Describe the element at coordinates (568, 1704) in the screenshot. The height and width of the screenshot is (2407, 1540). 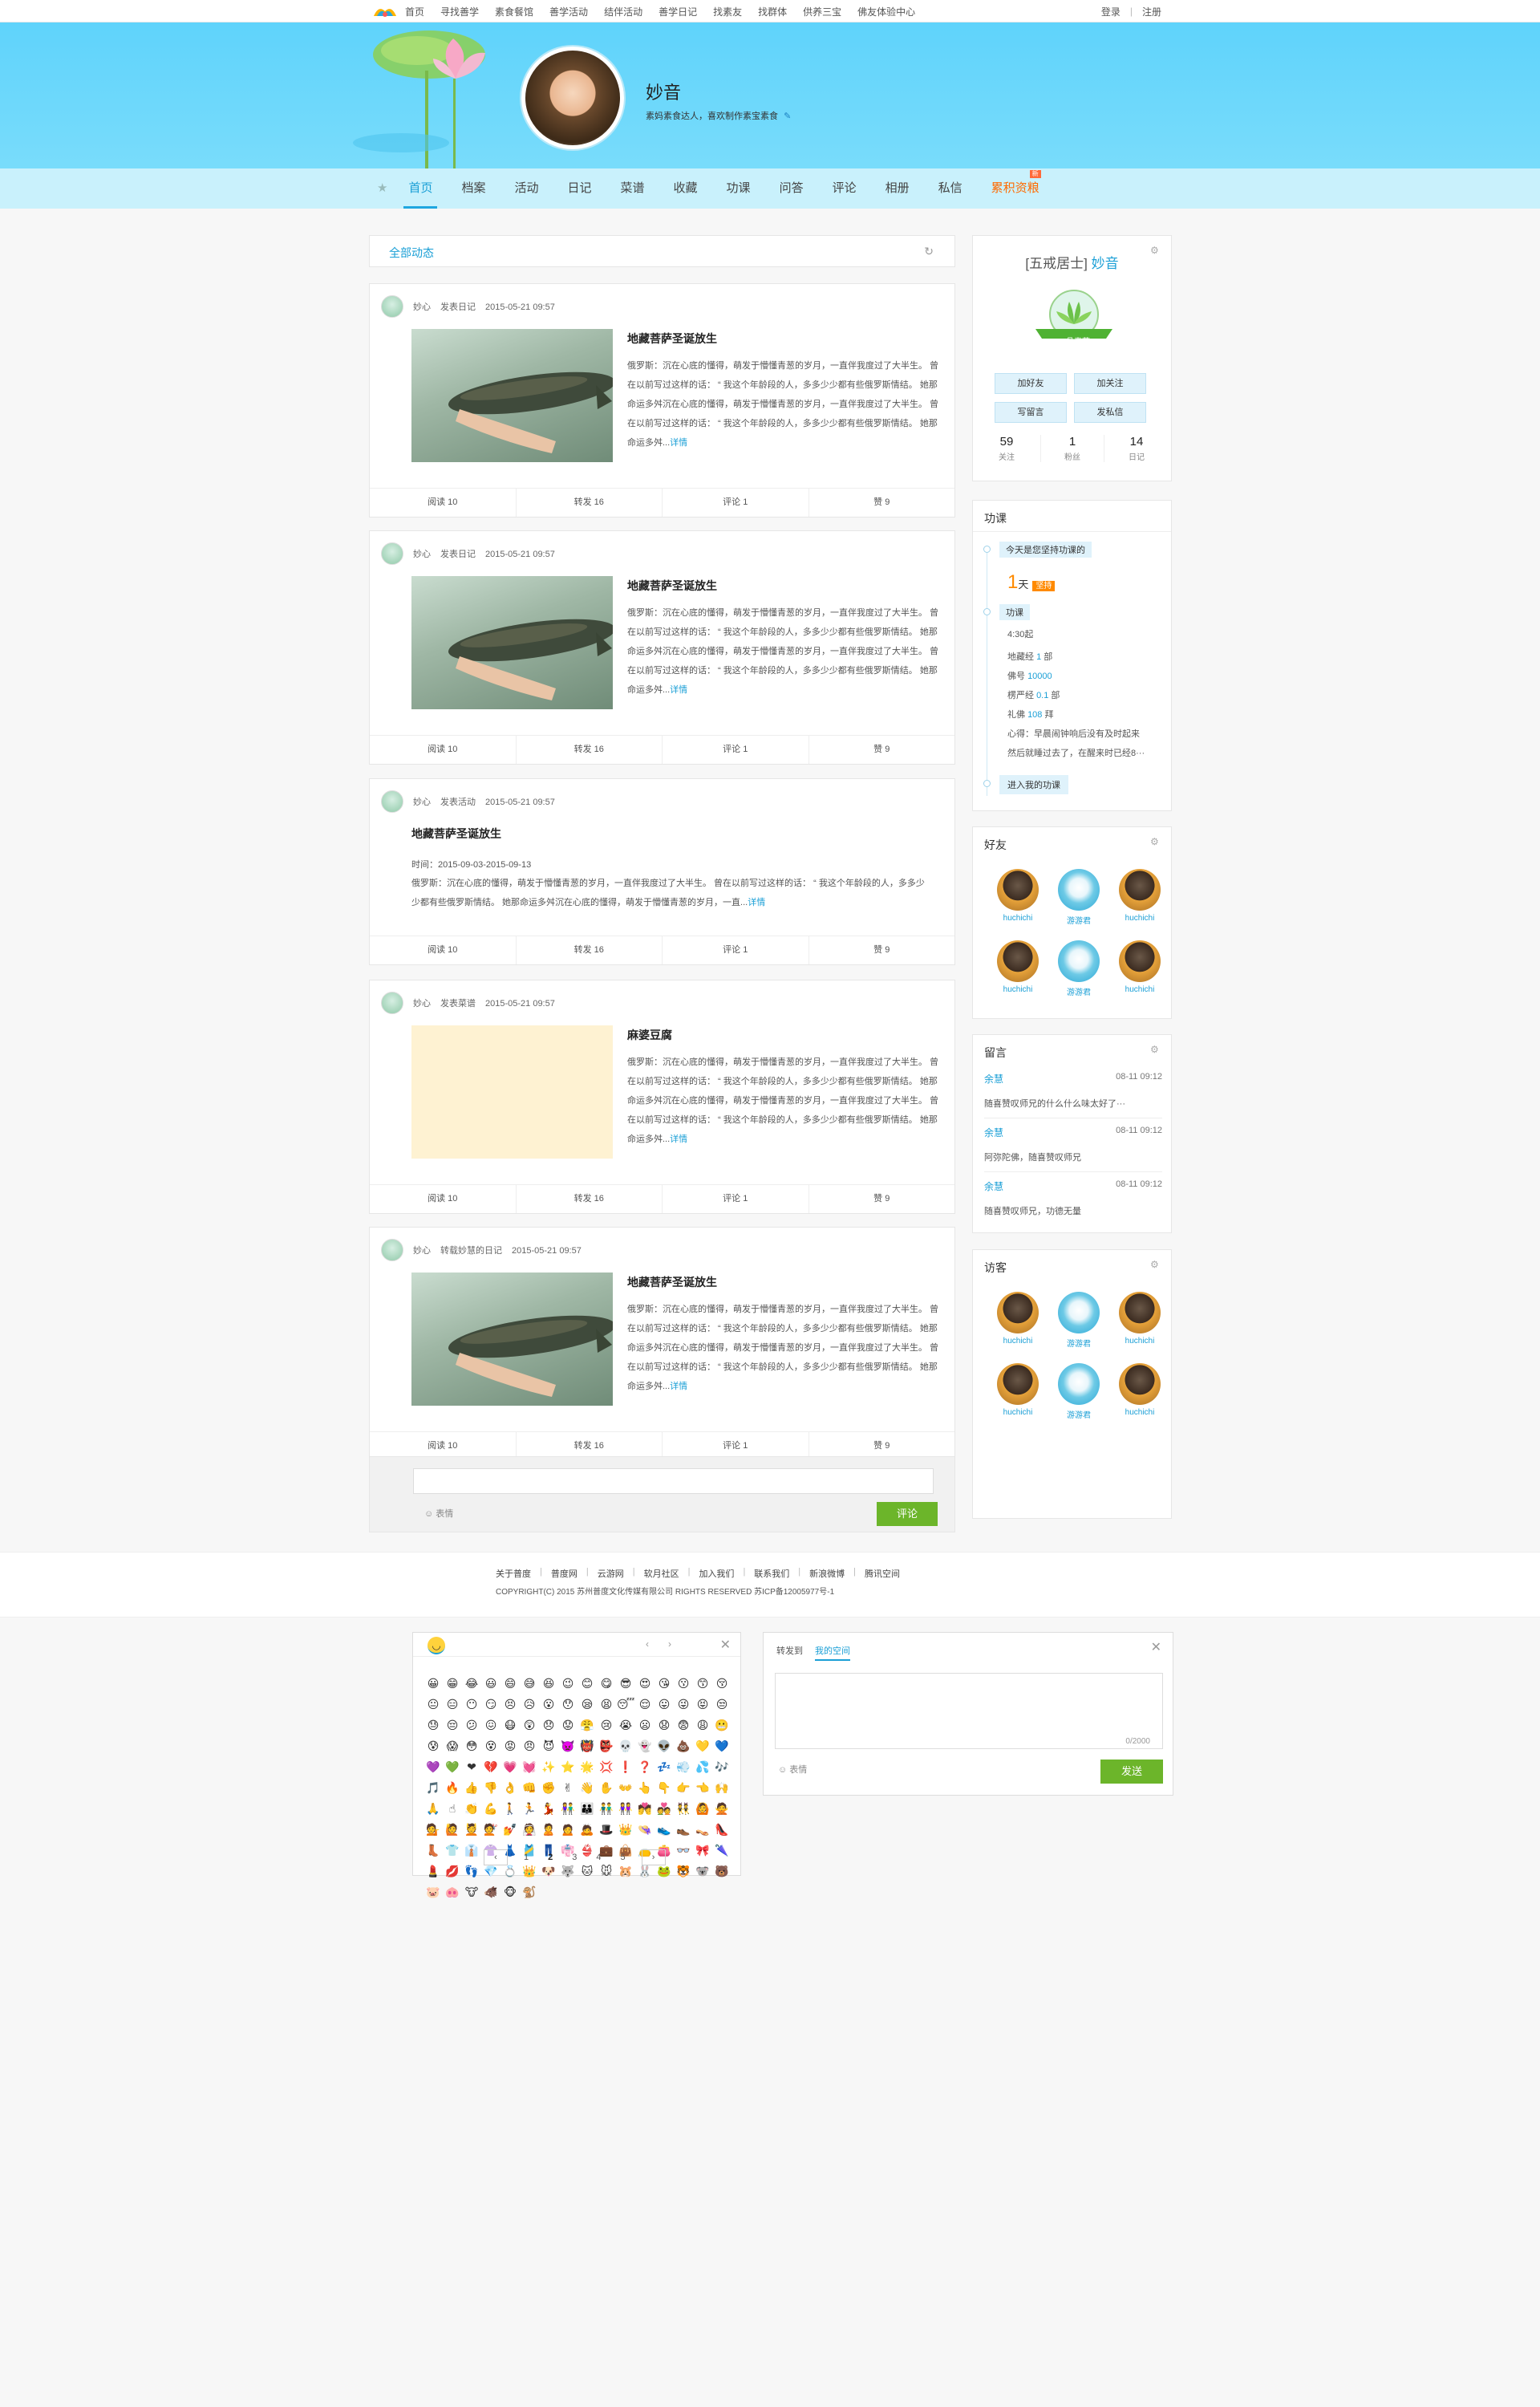
I see `emoji-option: 😯` at that location.